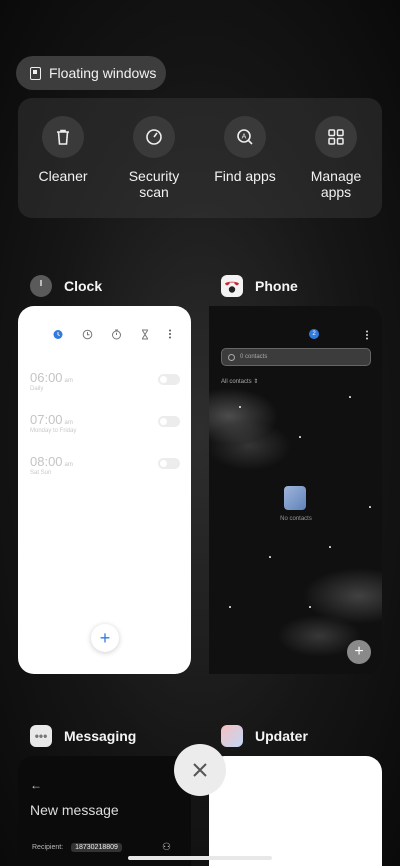 Image resolution: width=400 pixels, height=866 pixels. What do you see at coordinates (41, 286) in the screenshot?
I see `clock-app-icon` at bounding box center [41, 286].